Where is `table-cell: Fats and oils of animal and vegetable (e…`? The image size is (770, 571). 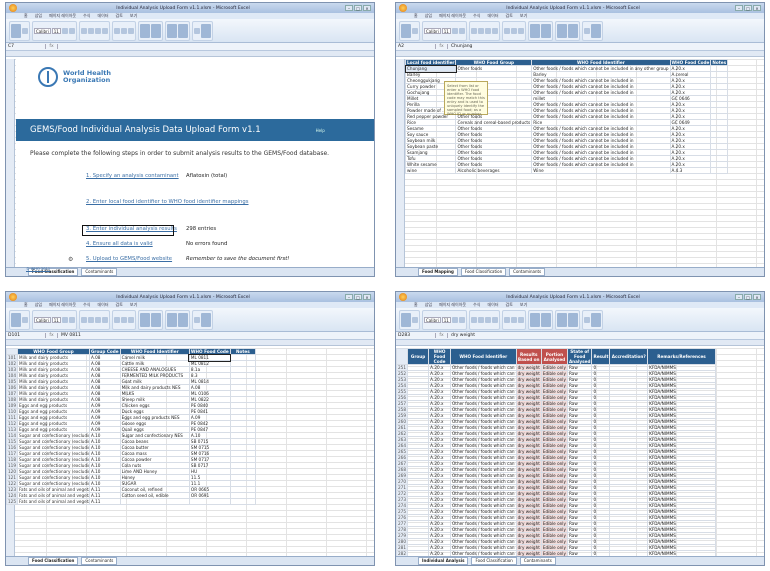 table-cell: Fats and oils of animal and vegetable (e… is located at coordinates (53, 495).